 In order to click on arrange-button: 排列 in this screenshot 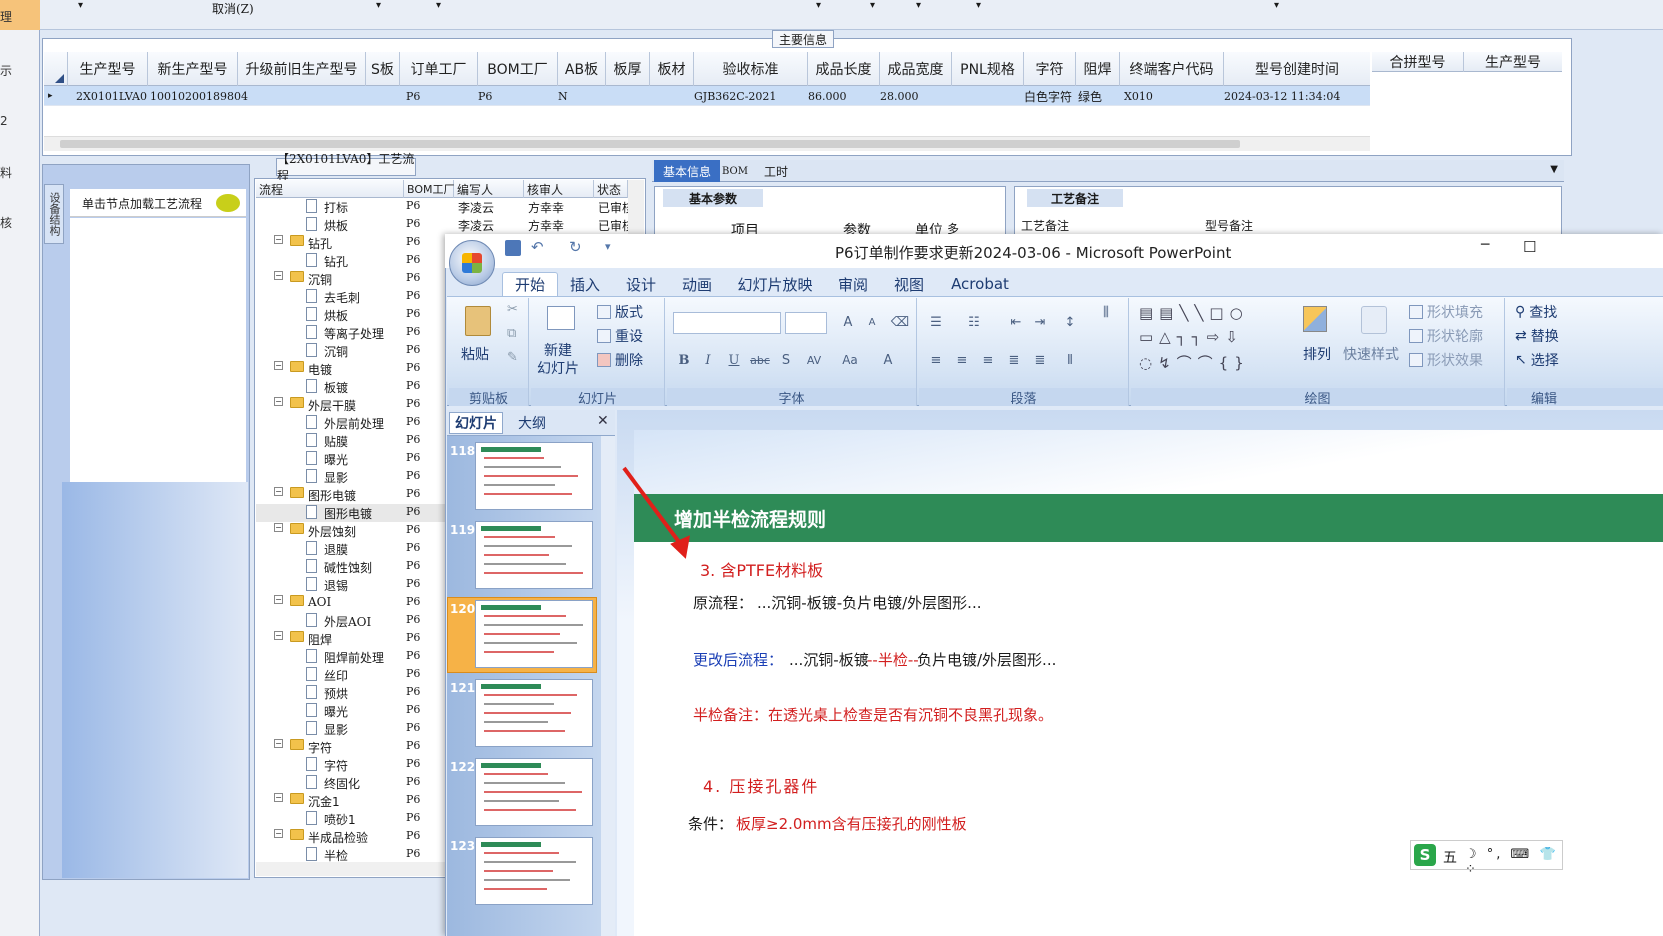, I will do `click(1317, 354)`.